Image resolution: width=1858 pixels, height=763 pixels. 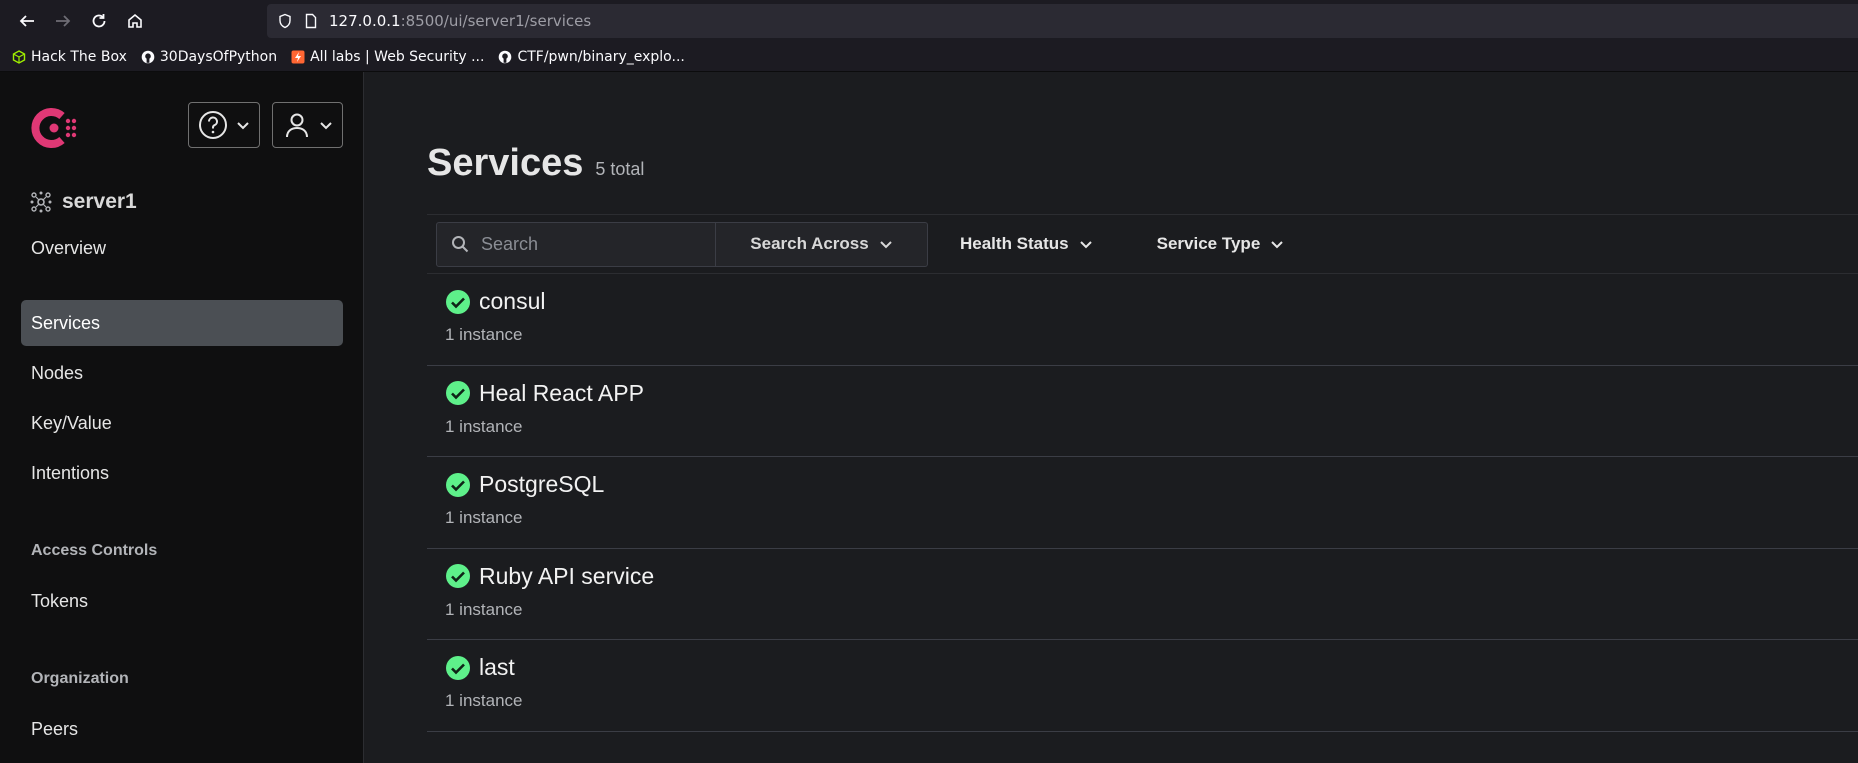 What do you see at coordinates (497, 667) in the screenshot?
I see `service-name: last` at bounding box center [497, 667].